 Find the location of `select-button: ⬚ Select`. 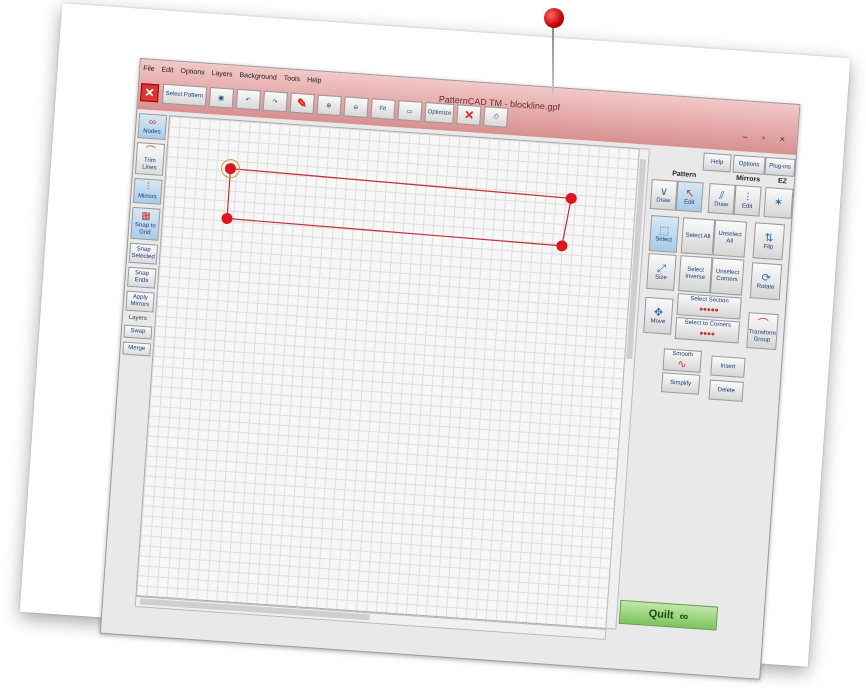

select-button: ⬚ Select is located at coordinates (664, 234).